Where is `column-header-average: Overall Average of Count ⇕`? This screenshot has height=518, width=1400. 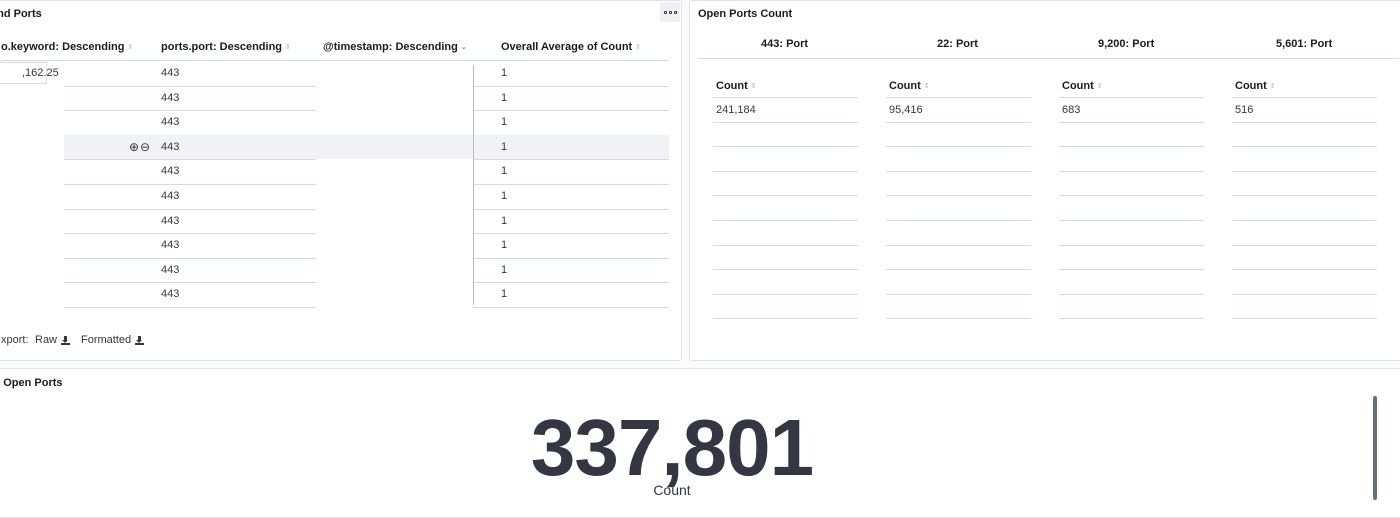
column-header-average: Overall Average of Count ⇕ is located at coordinates (571, 47).